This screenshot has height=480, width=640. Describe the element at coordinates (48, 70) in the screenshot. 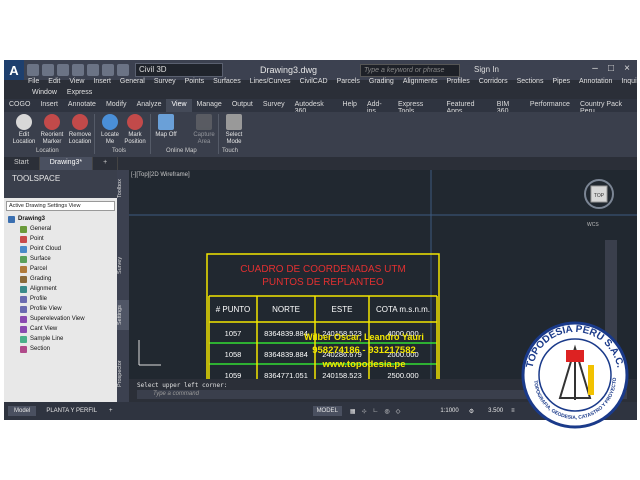

I see `open-icon` at that location.